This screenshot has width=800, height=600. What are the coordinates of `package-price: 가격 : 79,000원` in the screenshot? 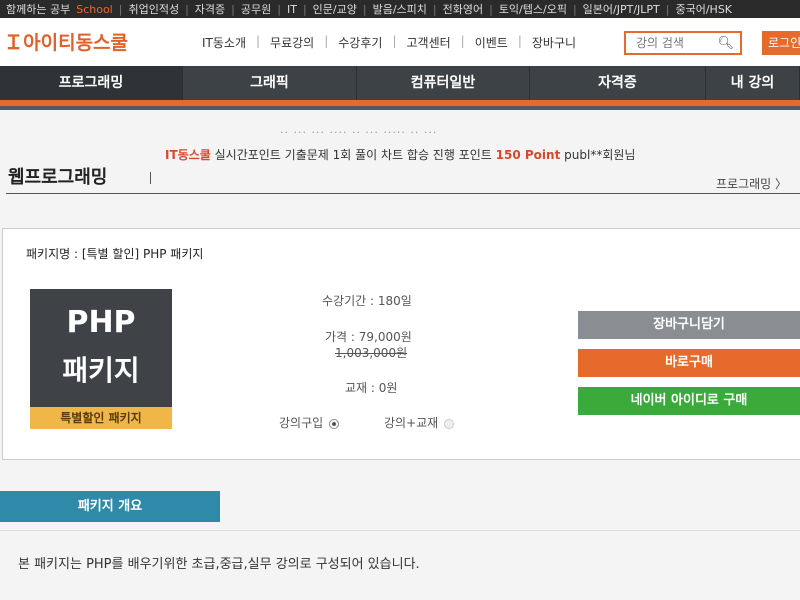 It's located at (368, 337).